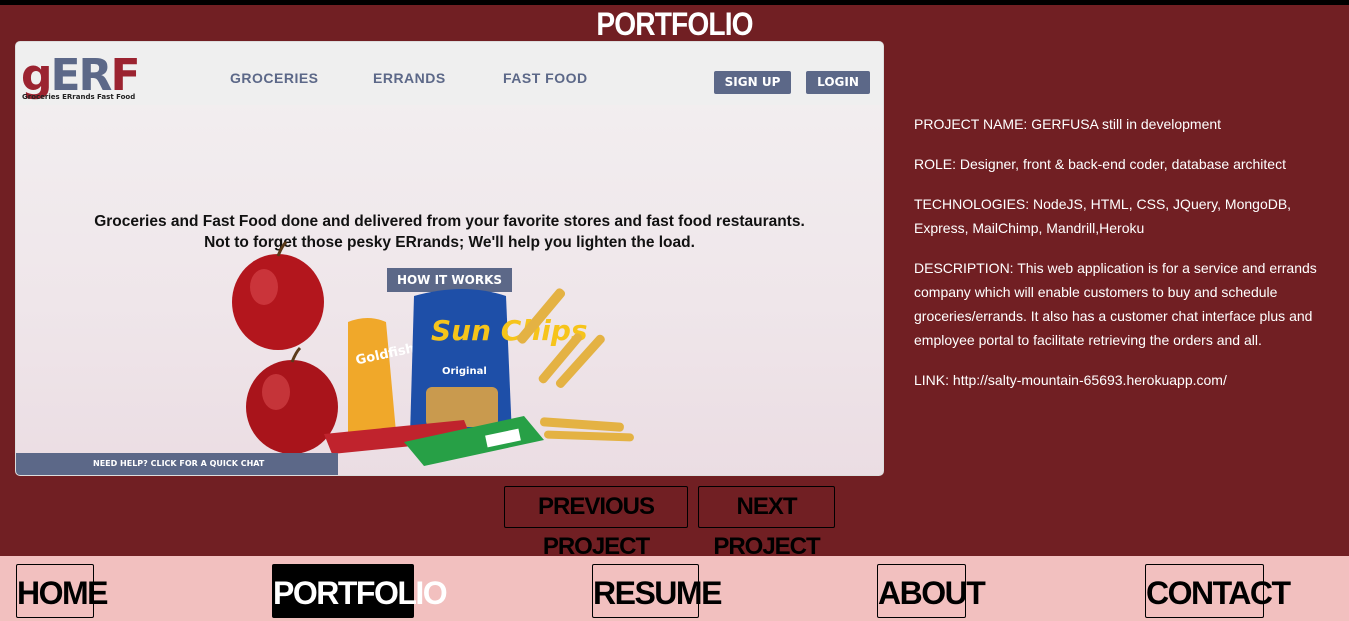 Image resolution: width=1349 pixels, height=621 pixels. What do you see at coordinates (674, 2) in the screenshot?
I see `top-black-bar` at bounding box center [674, 2].